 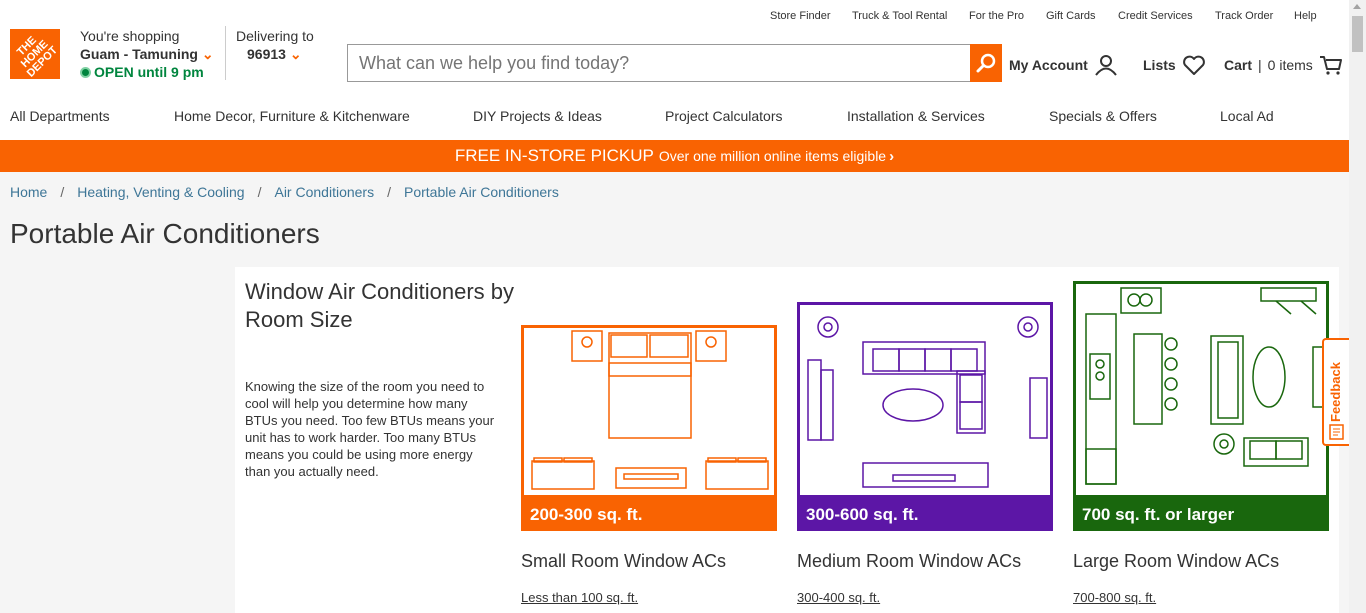 What do you see at coordinates (1201, 511) in the screenshot?
I see `large-room-size: 700 sq. ft. or larger` at bounding box center [1201, 511].